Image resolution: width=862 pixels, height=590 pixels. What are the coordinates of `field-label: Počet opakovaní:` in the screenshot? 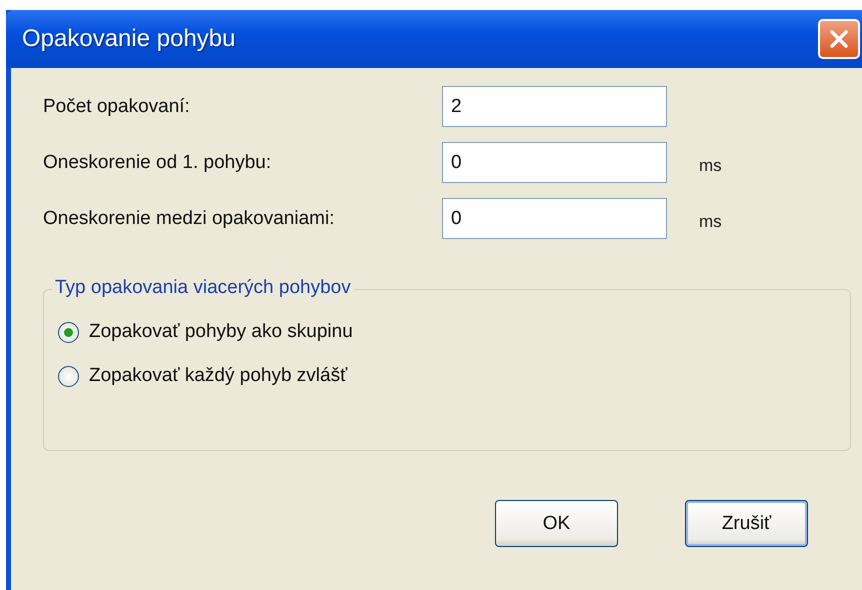 It's located at (117, 107).